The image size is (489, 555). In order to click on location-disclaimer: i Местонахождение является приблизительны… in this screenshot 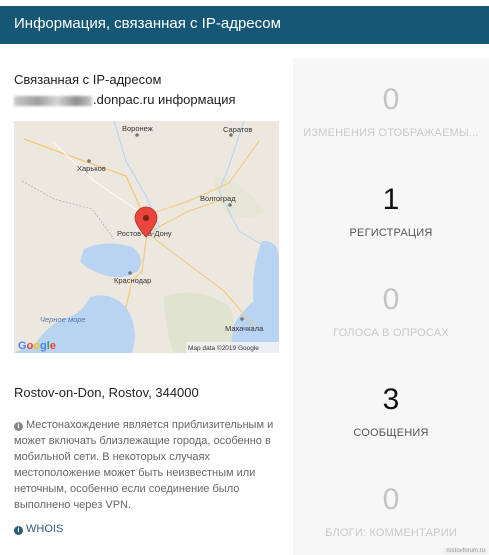, I will do `click(146, 465)`.